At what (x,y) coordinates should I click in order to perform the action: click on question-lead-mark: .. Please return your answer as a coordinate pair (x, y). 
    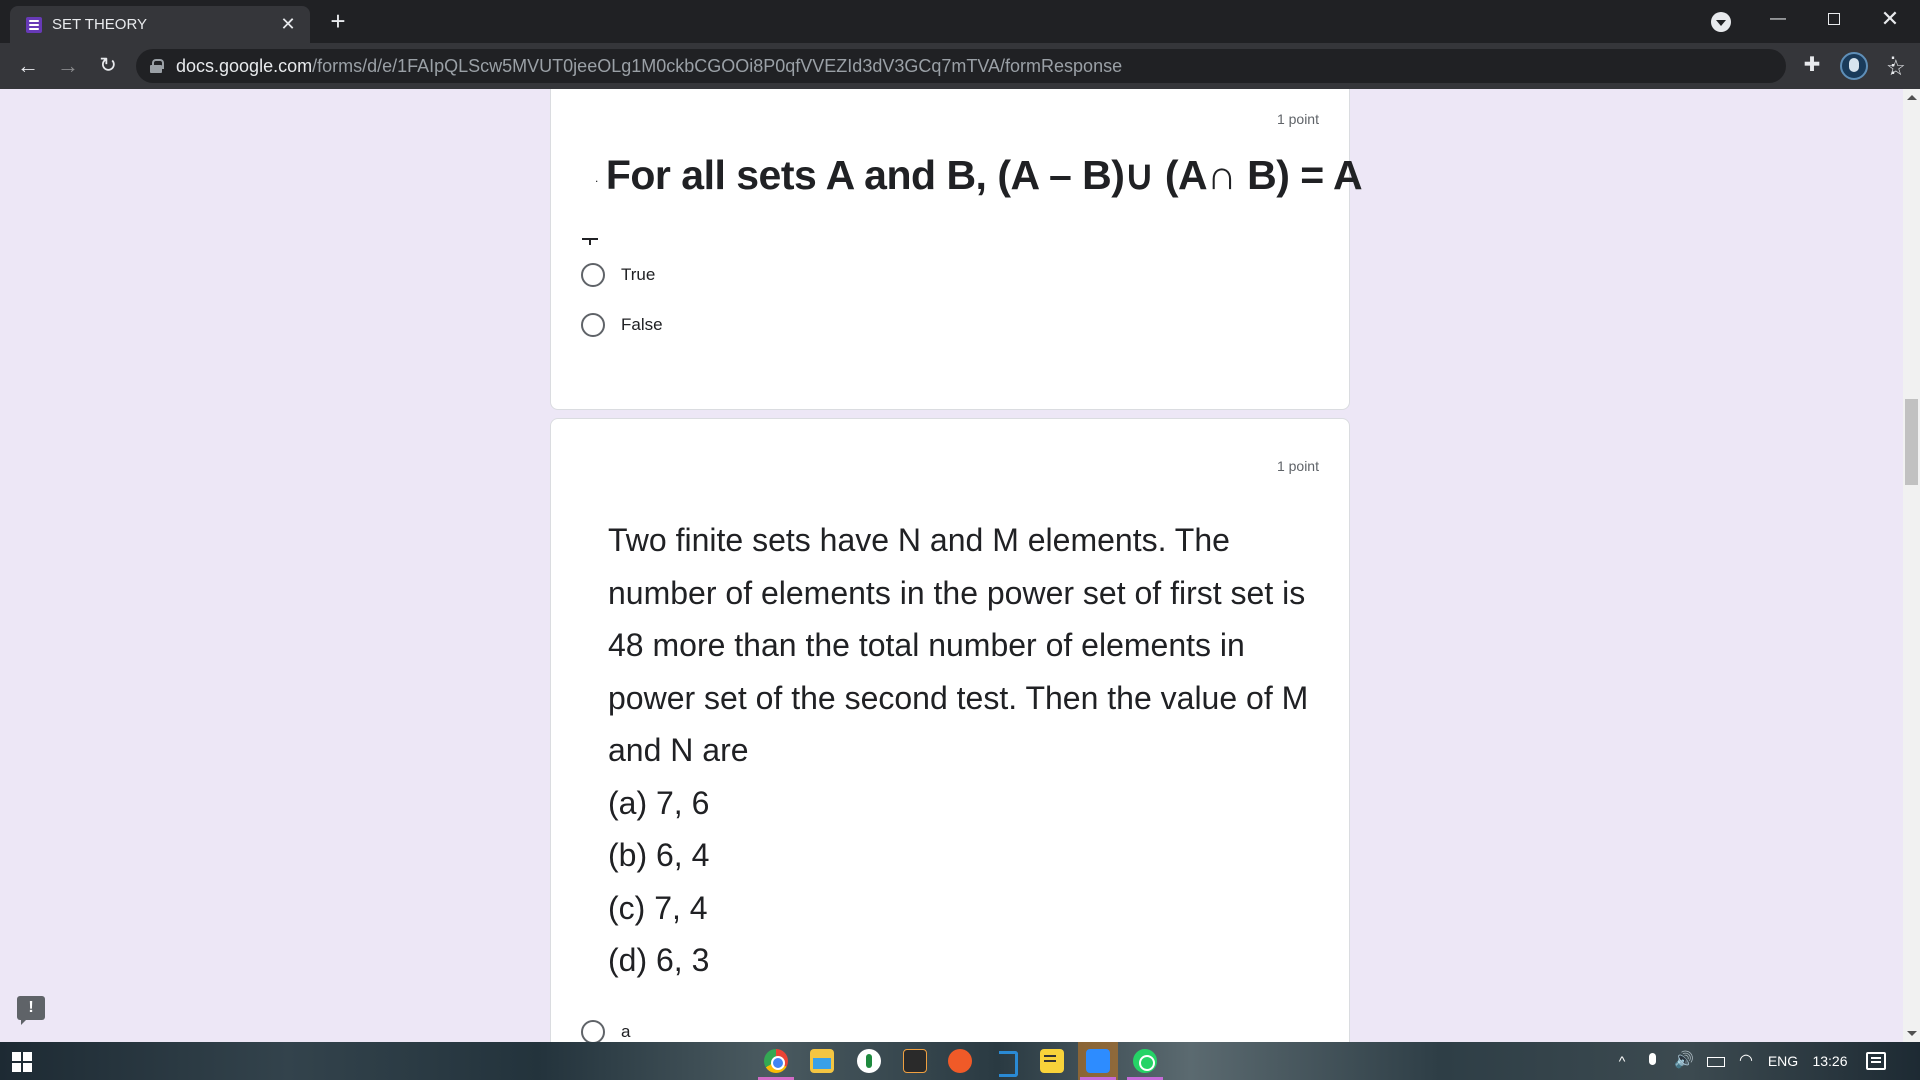
    Looking at the image, I should click on (596, 178).